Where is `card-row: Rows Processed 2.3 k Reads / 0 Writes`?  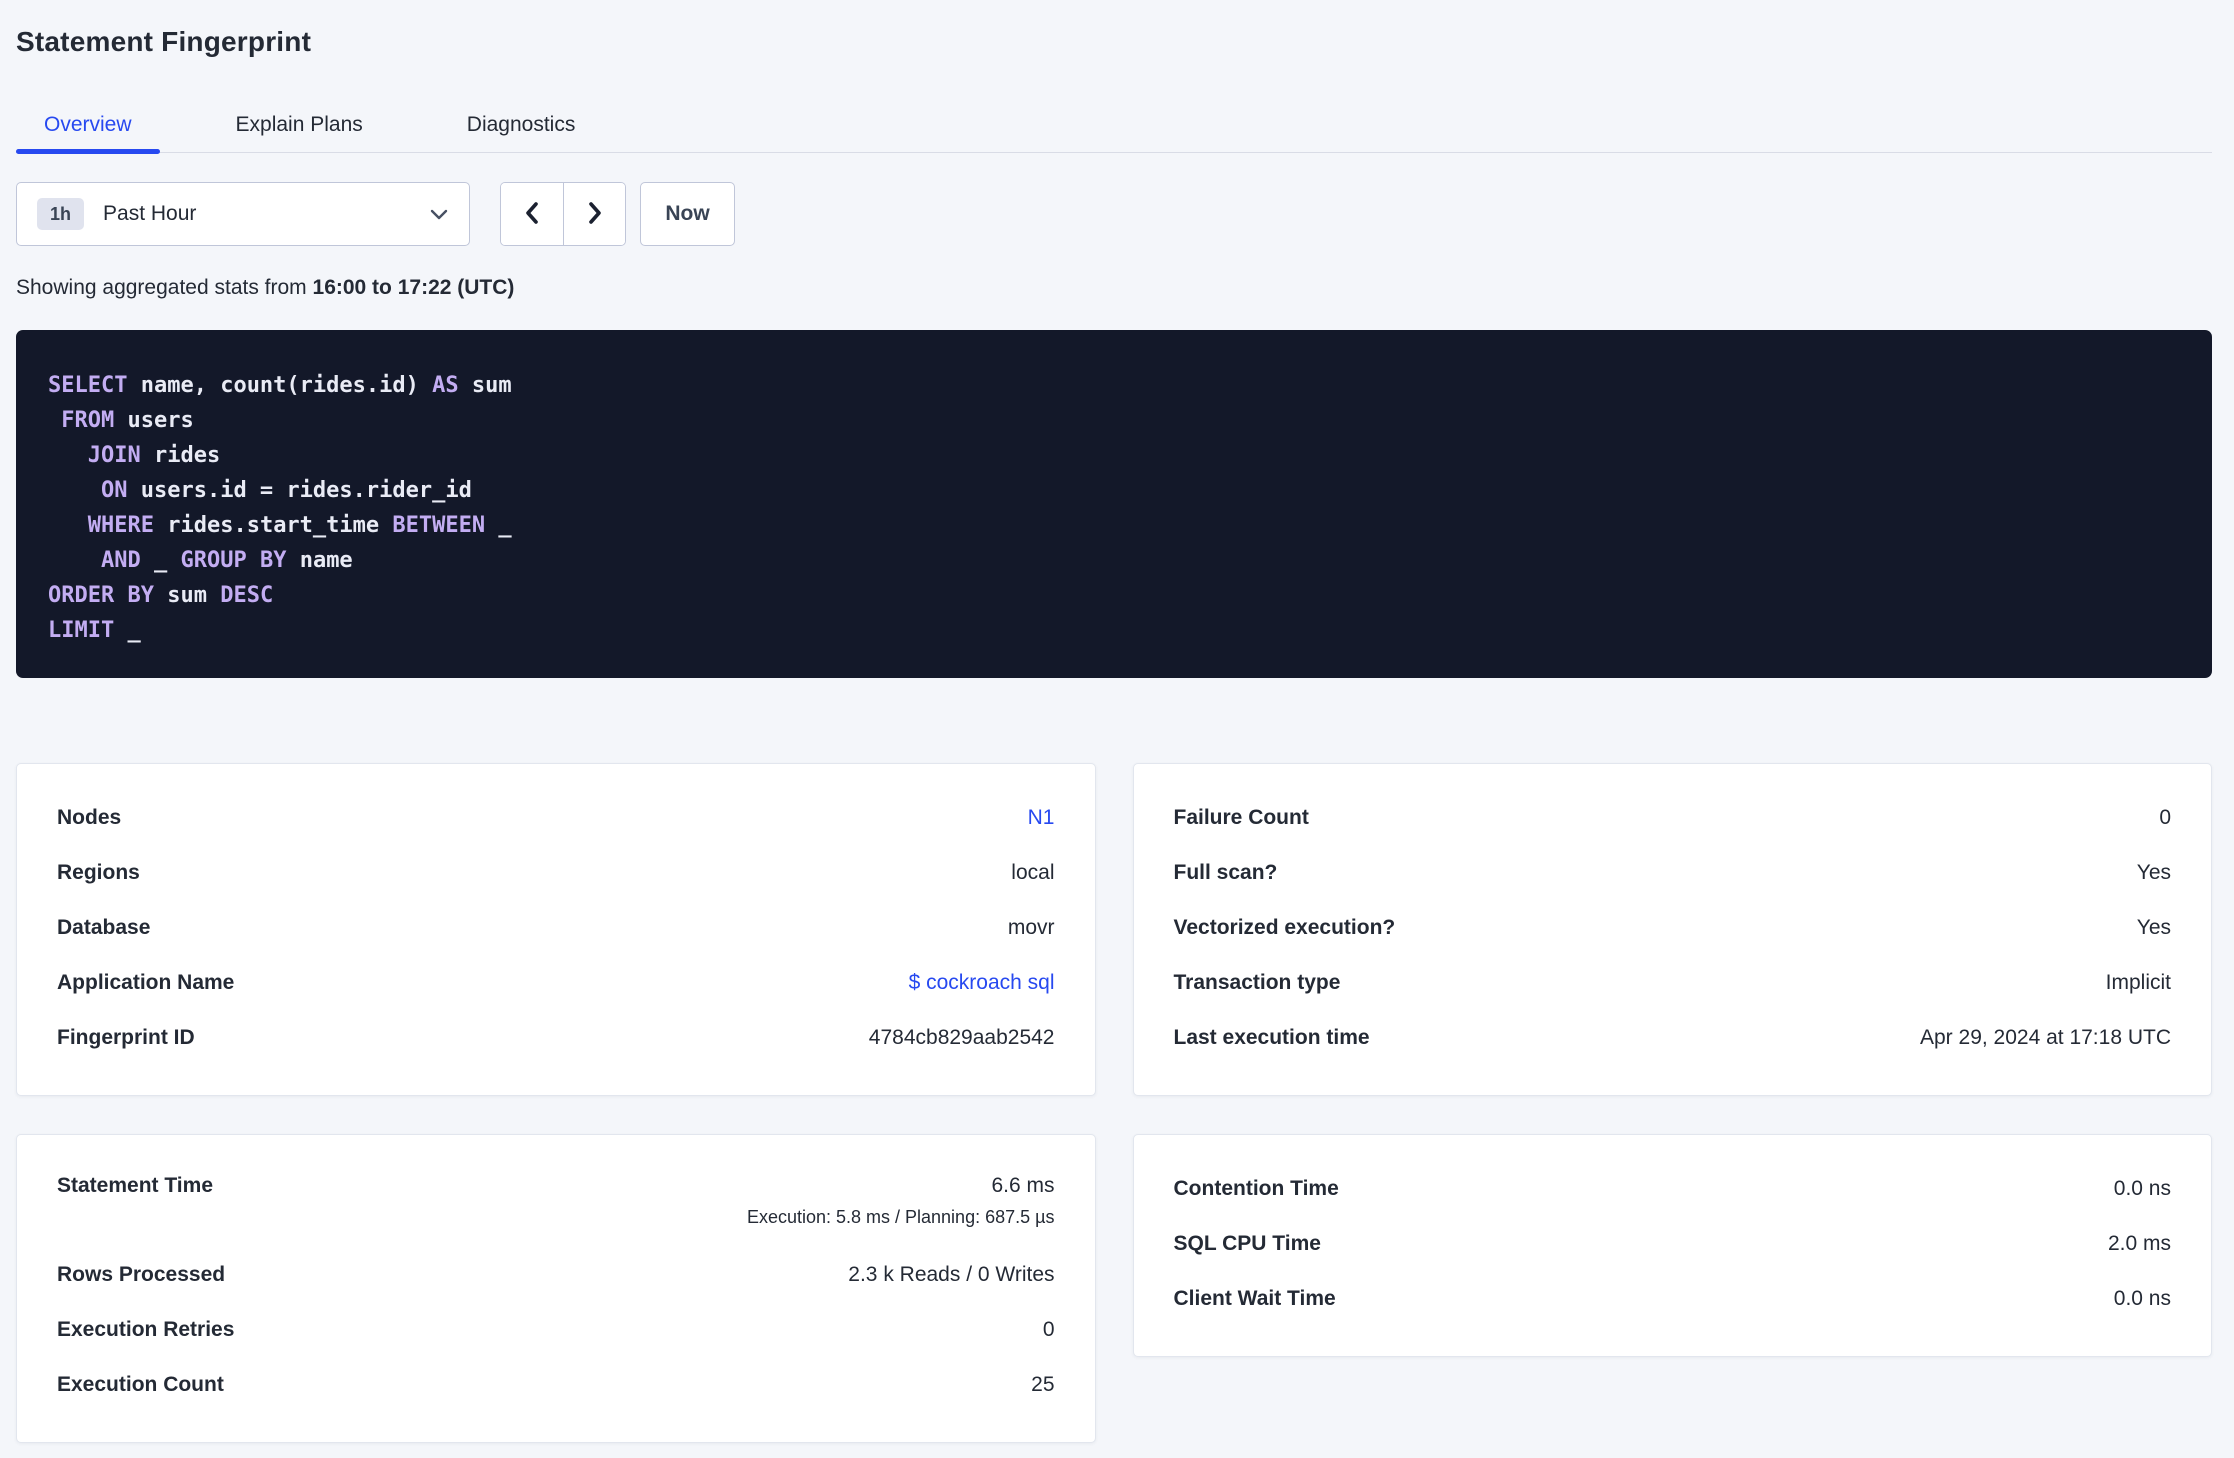
card-row: Rows Processed 2.3 k Reads / 0 Writes is located at coordinates (556, 1274).